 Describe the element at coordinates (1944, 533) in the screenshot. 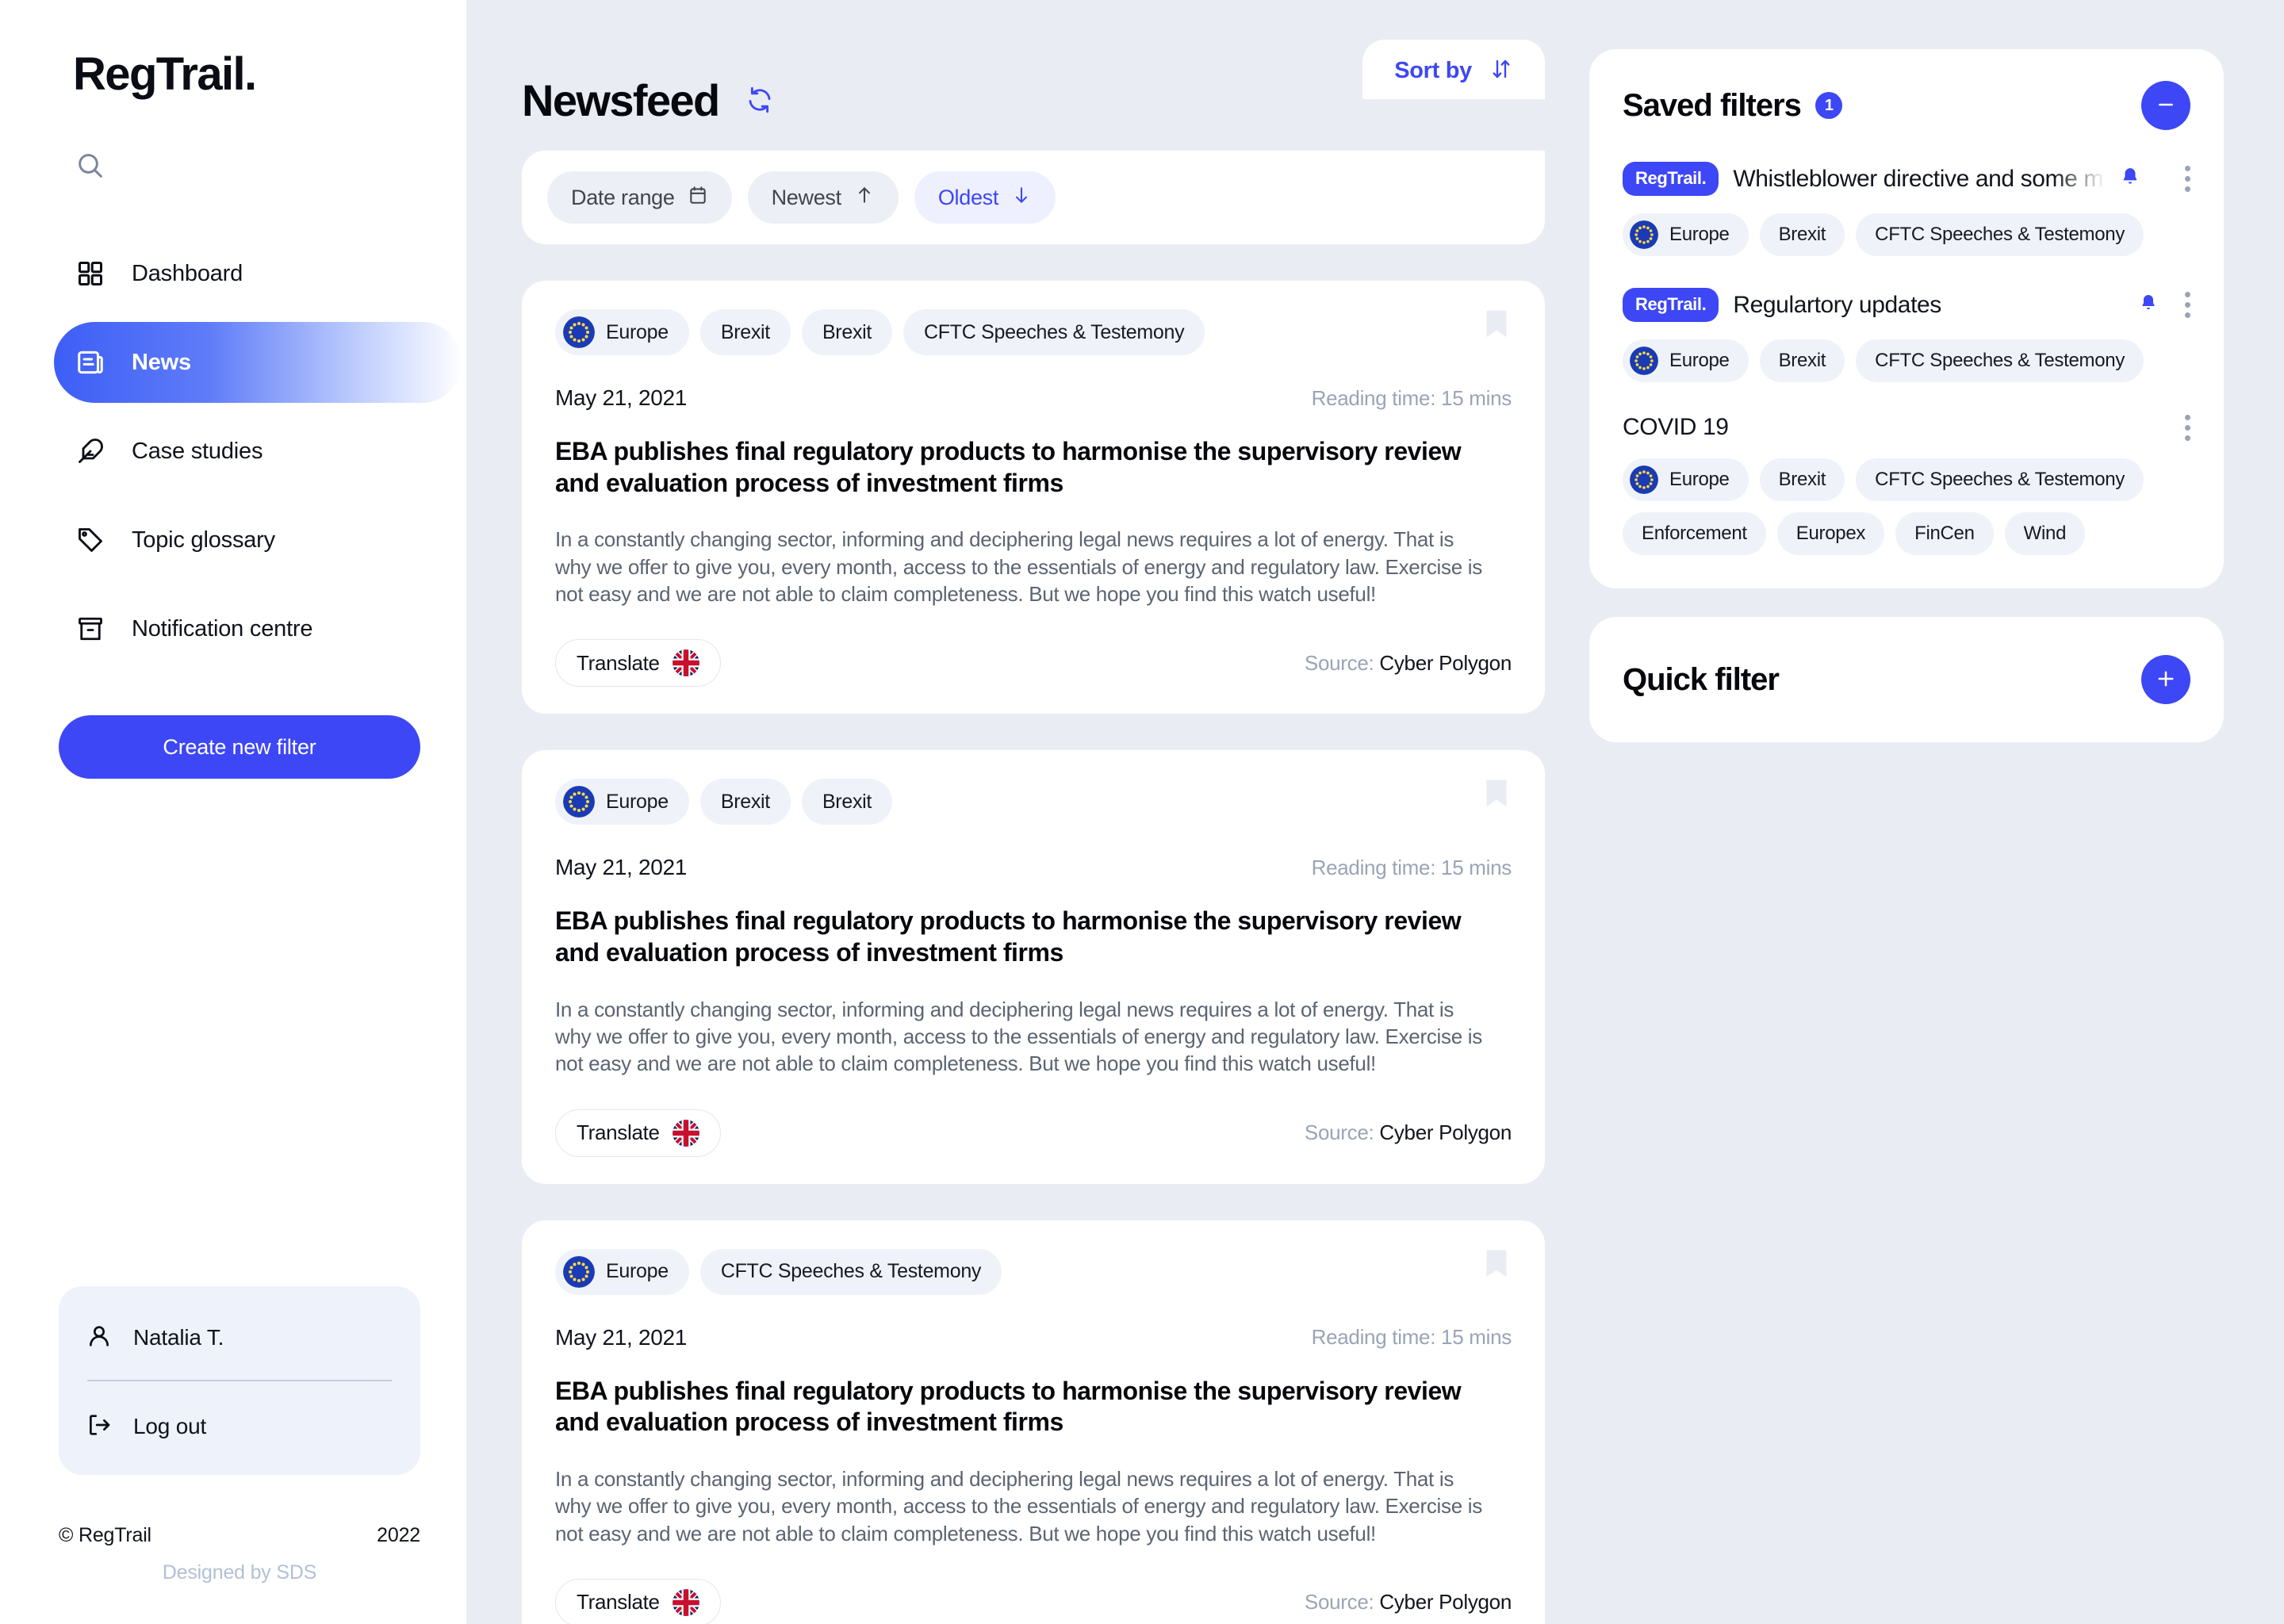

I see `tag-chip: FinCen` at that location.